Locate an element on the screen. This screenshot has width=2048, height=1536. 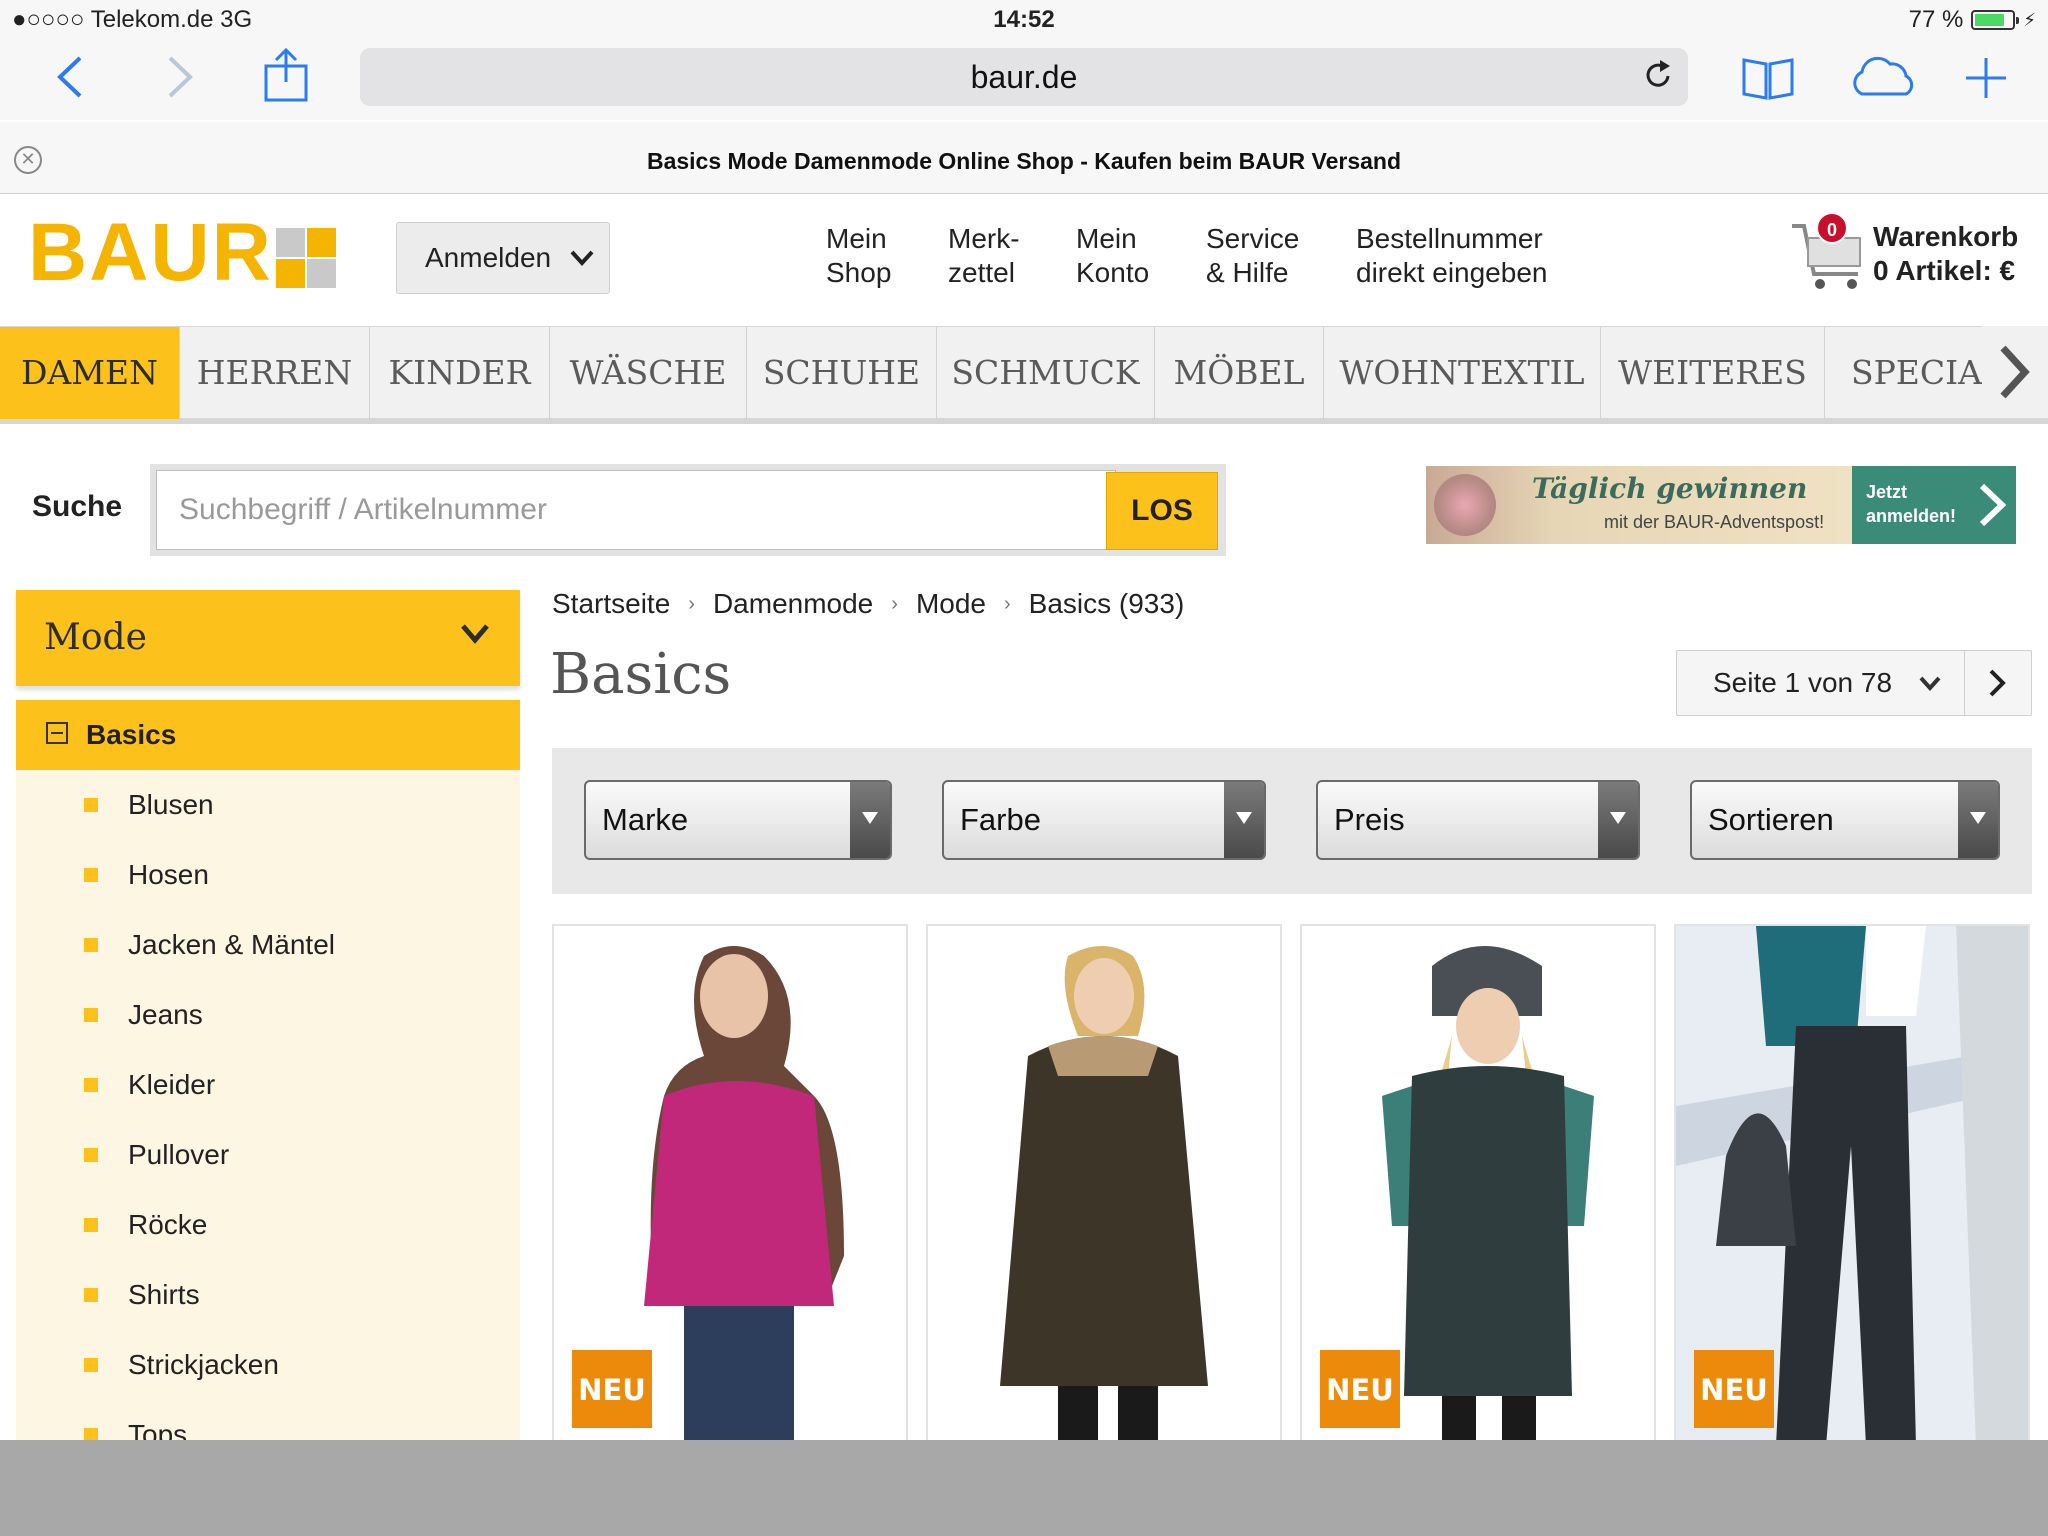
page-select-label: Seite 1 von 78 is located at coordinates (1803, 682).